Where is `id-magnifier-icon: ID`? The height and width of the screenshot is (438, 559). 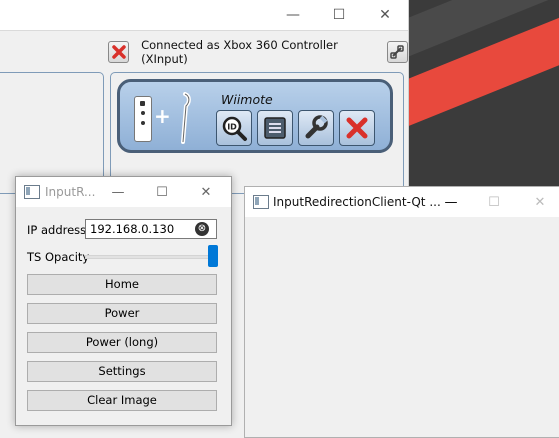
id-magnifier-icon: ID is located at coordinates (234, 128).